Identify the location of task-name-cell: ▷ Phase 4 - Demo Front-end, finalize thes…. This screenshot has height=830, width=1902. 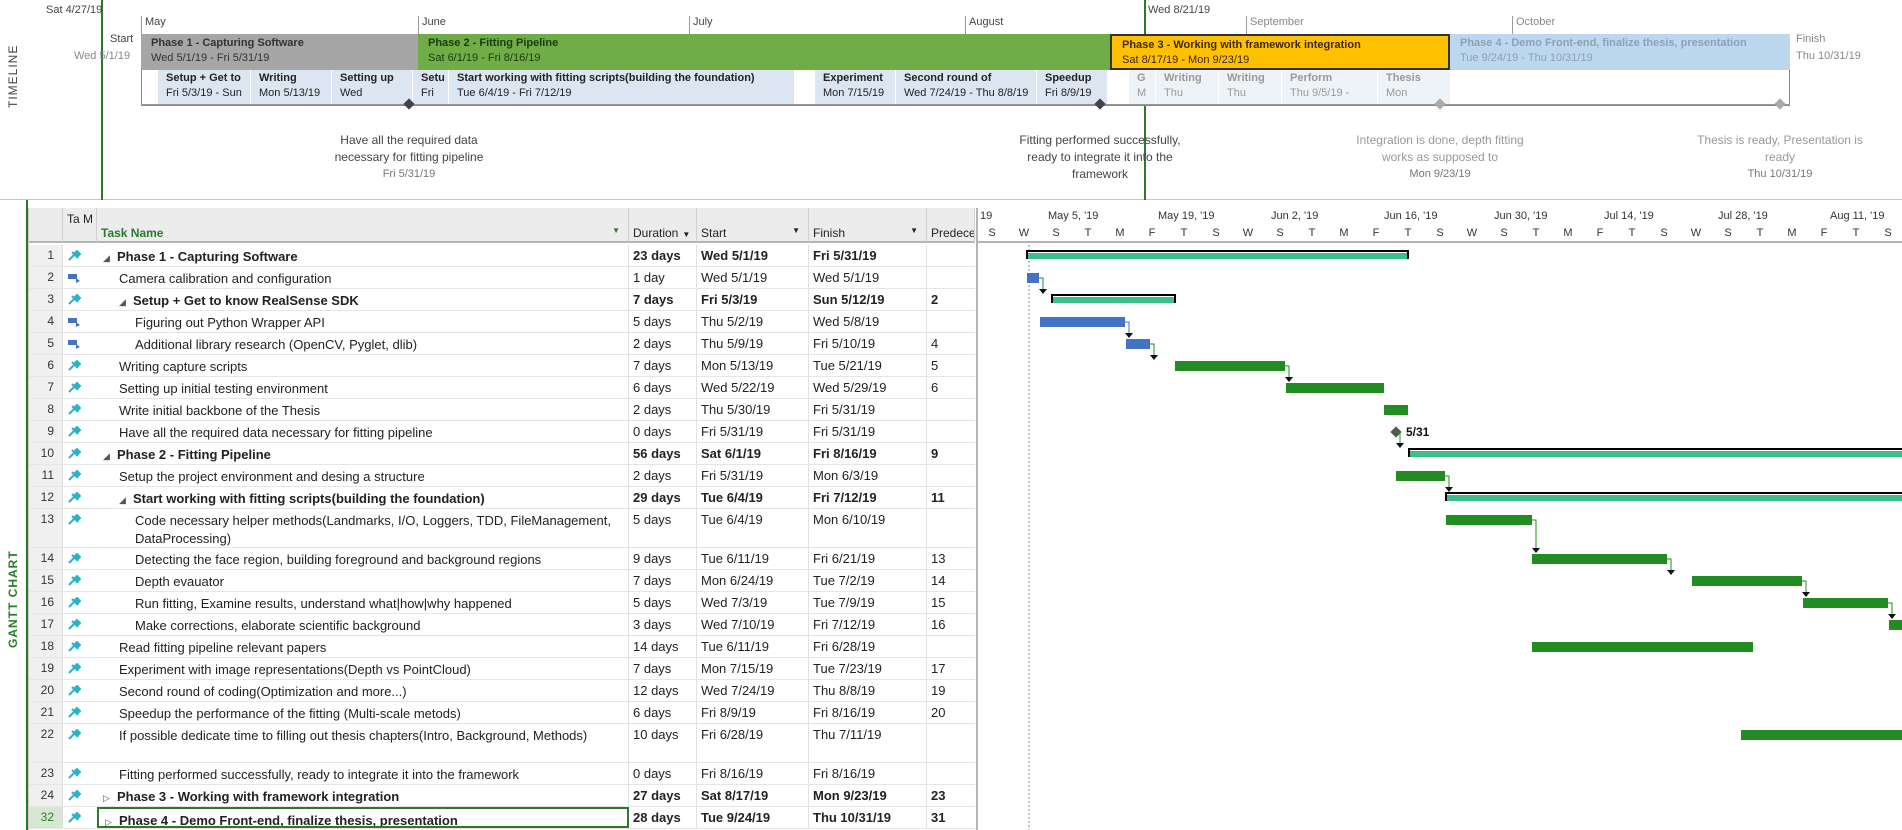
(363, 817).